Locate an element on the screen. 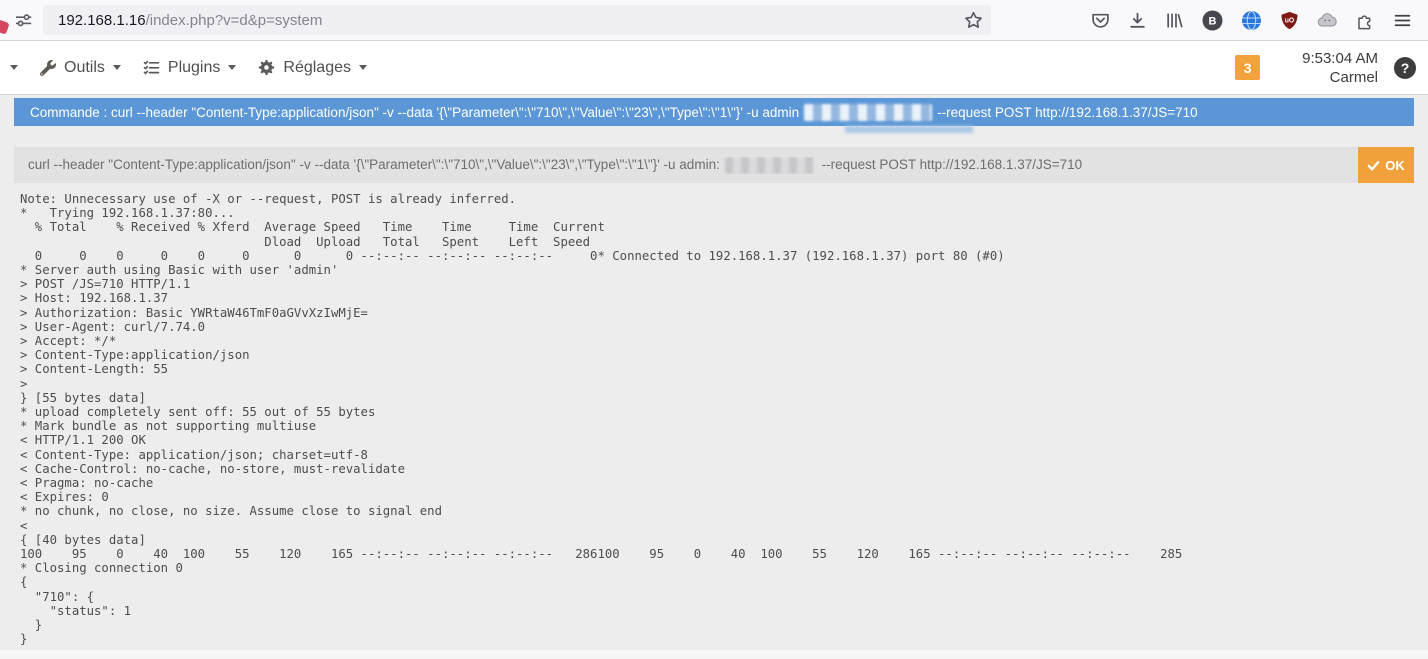  pocket-icon is located at coordinates (1100, 20).